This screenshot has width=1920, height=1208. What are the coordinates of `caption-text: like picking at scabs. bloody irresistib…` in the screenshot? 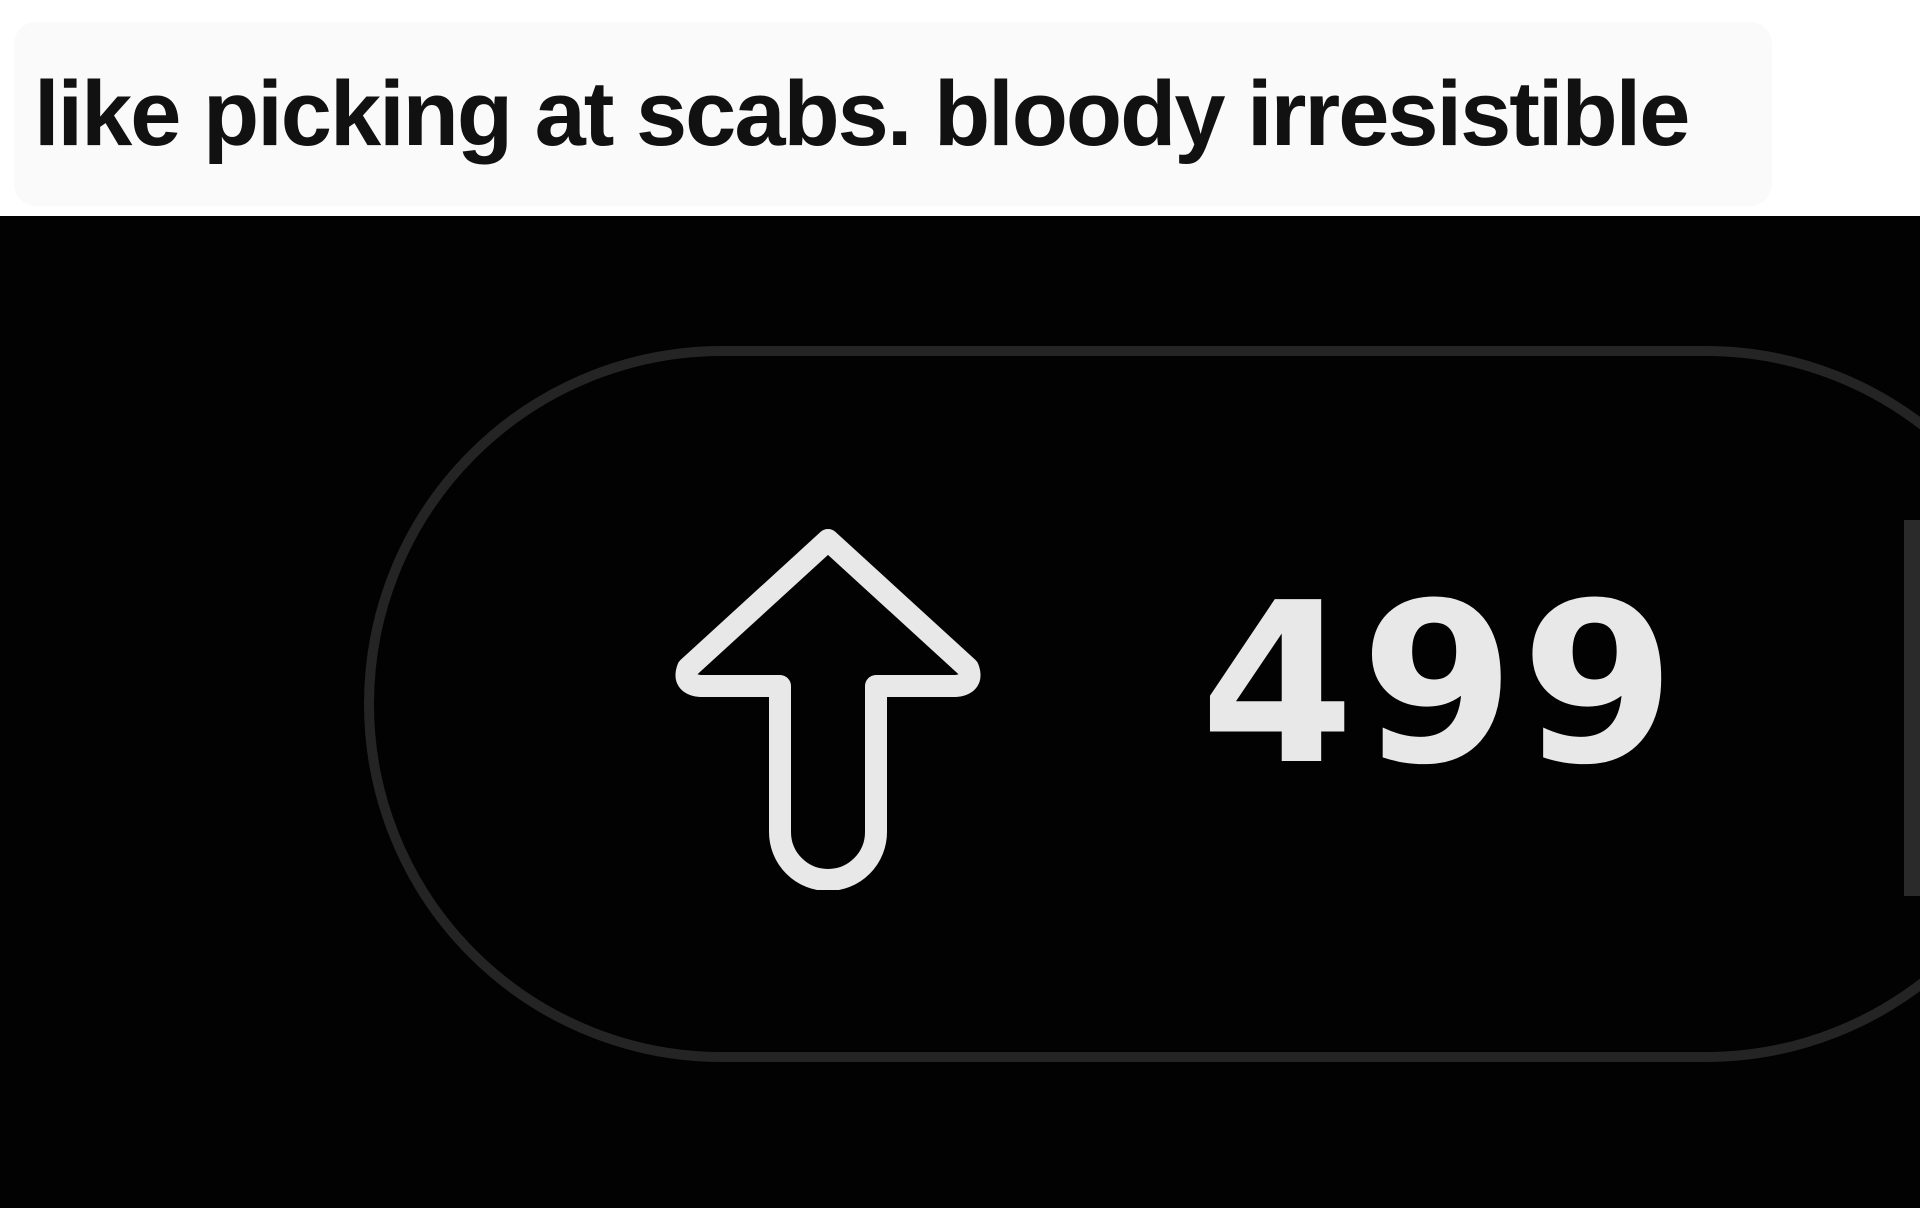 It's located at (862, 113).